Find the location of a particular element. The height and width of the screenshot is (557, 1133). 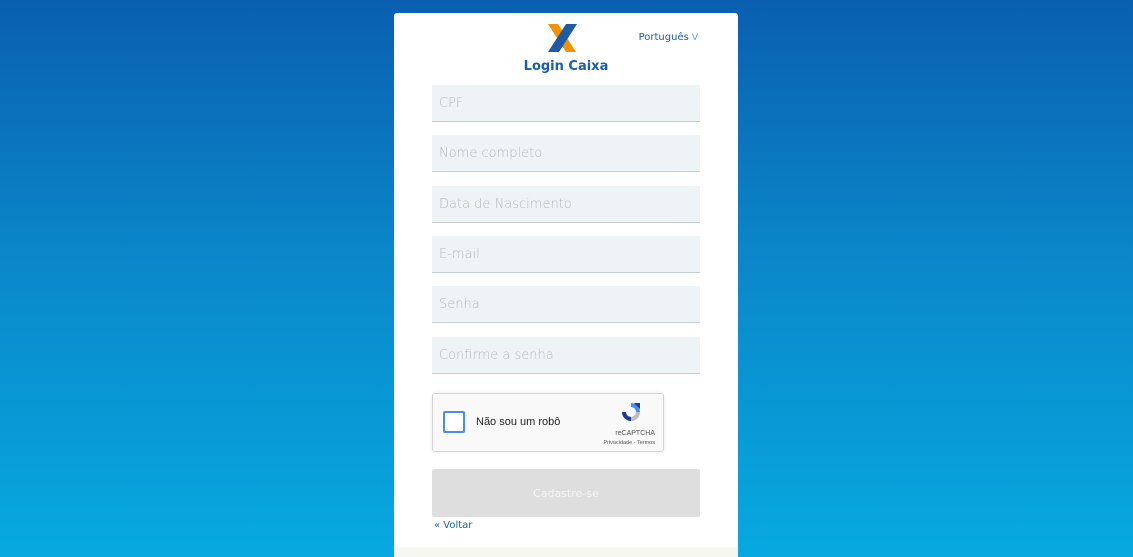

back-link: « Voltar is located at coordinates (453, 525).